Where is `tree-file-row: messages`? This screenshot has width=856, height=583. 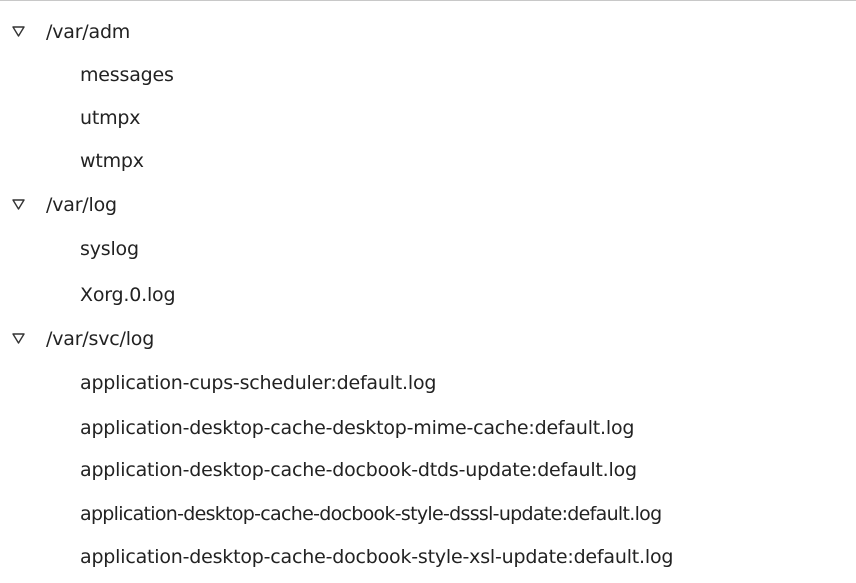
tree-file-row: messages is located at coordinates (428, 75).